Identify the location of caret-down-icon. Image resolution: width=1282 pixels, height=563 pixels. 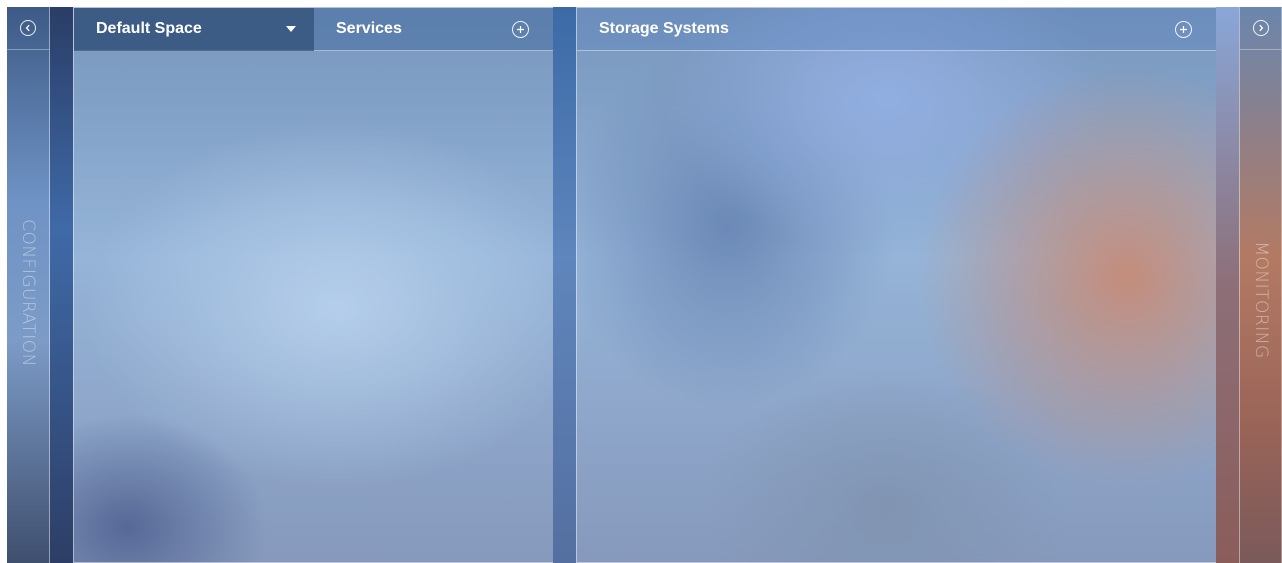
(291, 29).